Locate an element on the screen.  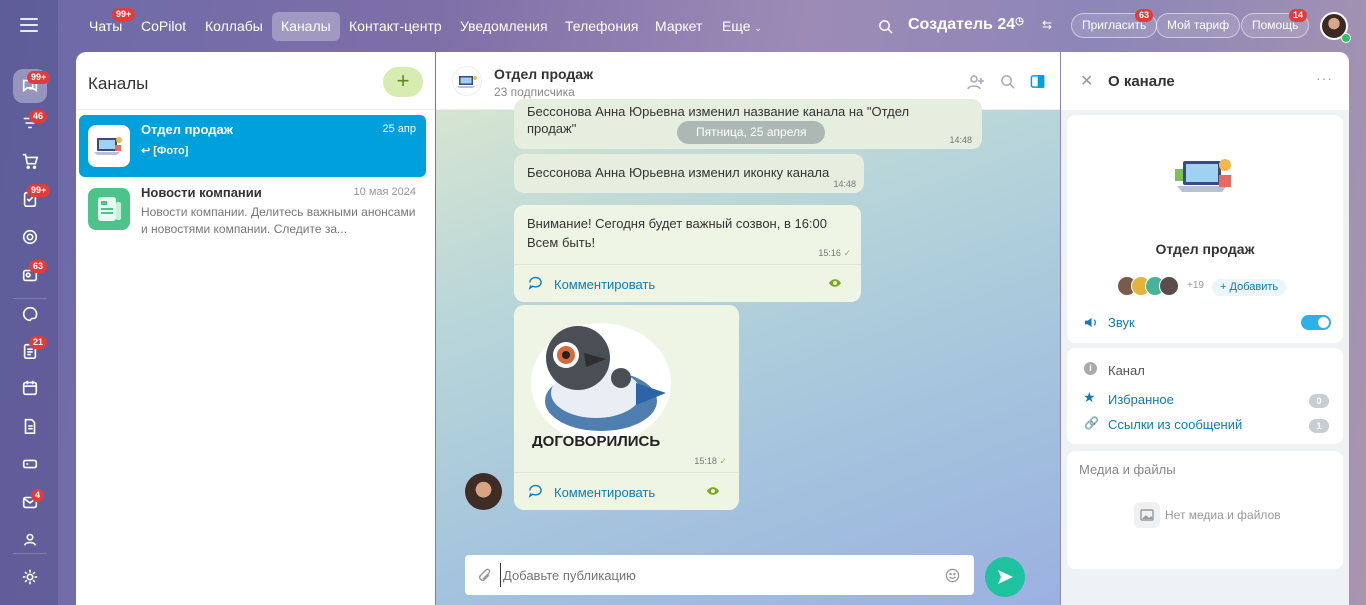
send-icon is located at coordinates (1005, 577).